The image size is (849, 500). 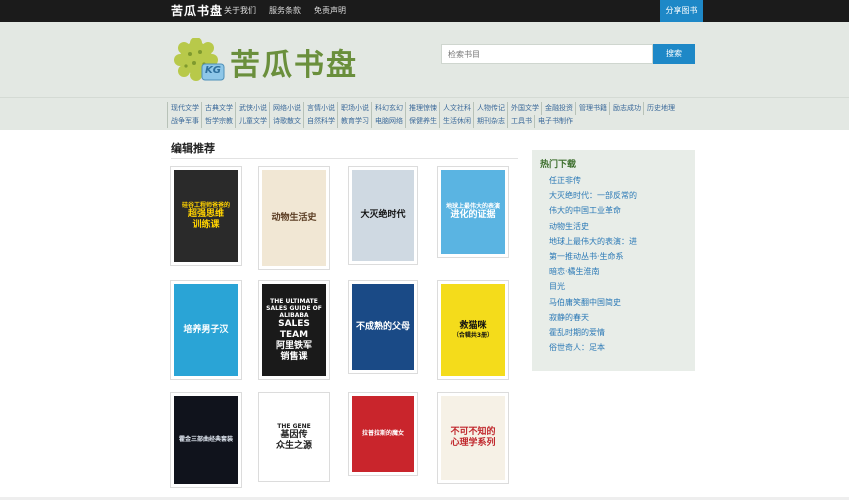 What do you see at coordinates (489, 108) in the screenshot?
I see `category-link: 人物传记` at bounding box center [489, 108].